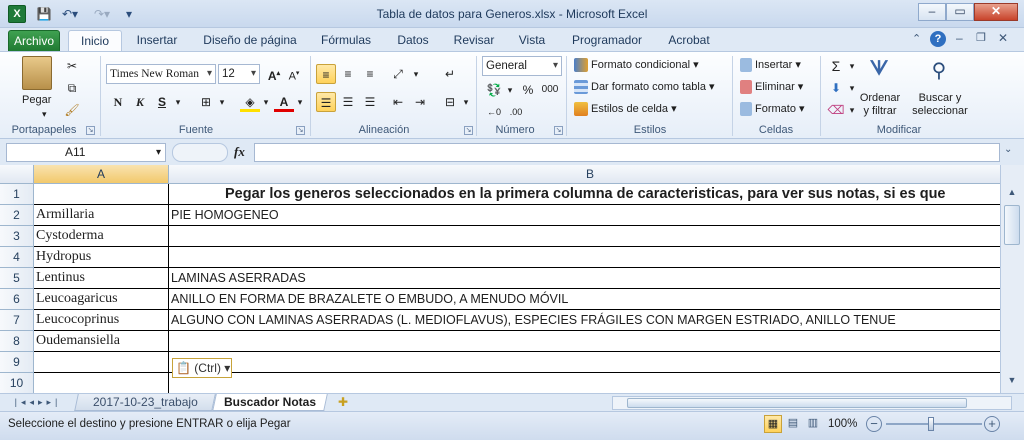 Image resolution: width=1024 pixels, height=440 pixels. Describe the element at coordinates (879, 72) in the screenshot. I see `sort-filter-icon: ᗐ` at that location.